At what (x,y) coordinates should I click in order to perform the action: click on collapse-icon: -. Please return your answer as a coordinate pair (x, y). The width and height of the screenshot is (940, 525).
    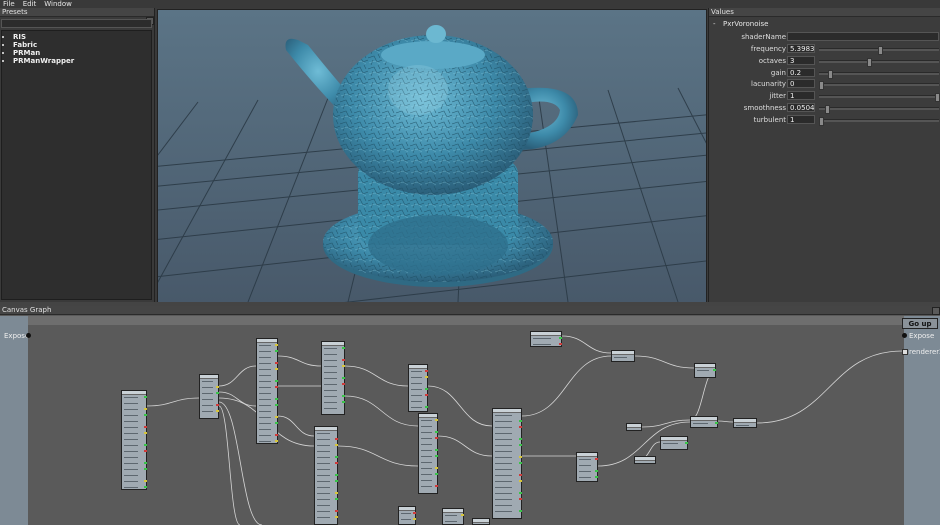
    Looking at the image, I should click on (714, 24).